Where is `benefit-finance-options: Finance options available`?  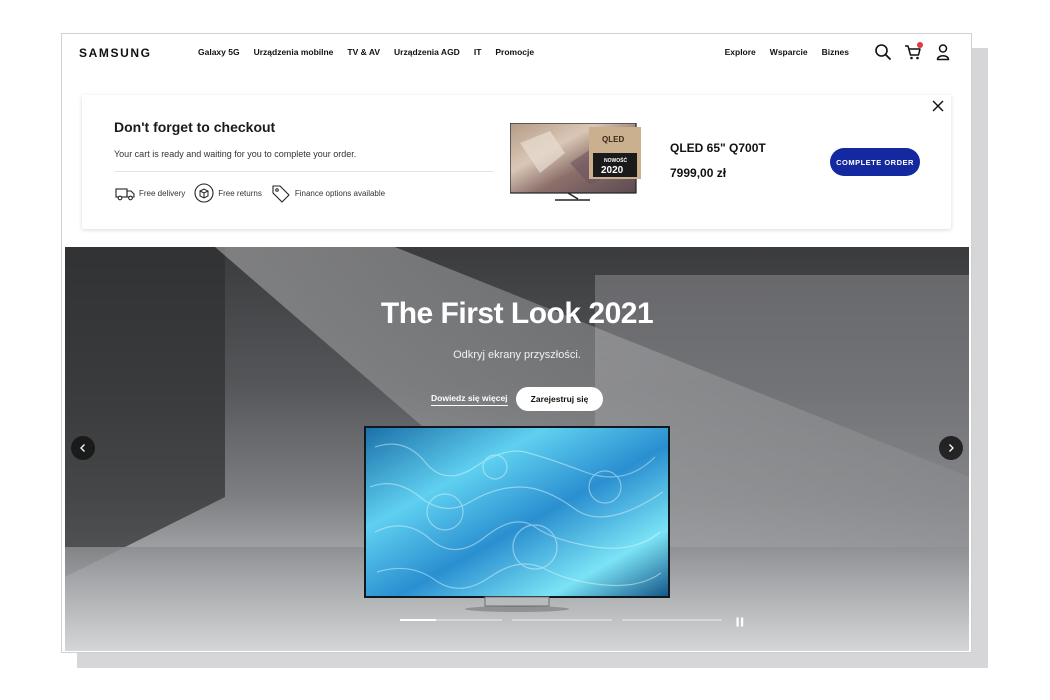
benefit-finance-options: Finance options available is located at coordinates (327, 193).